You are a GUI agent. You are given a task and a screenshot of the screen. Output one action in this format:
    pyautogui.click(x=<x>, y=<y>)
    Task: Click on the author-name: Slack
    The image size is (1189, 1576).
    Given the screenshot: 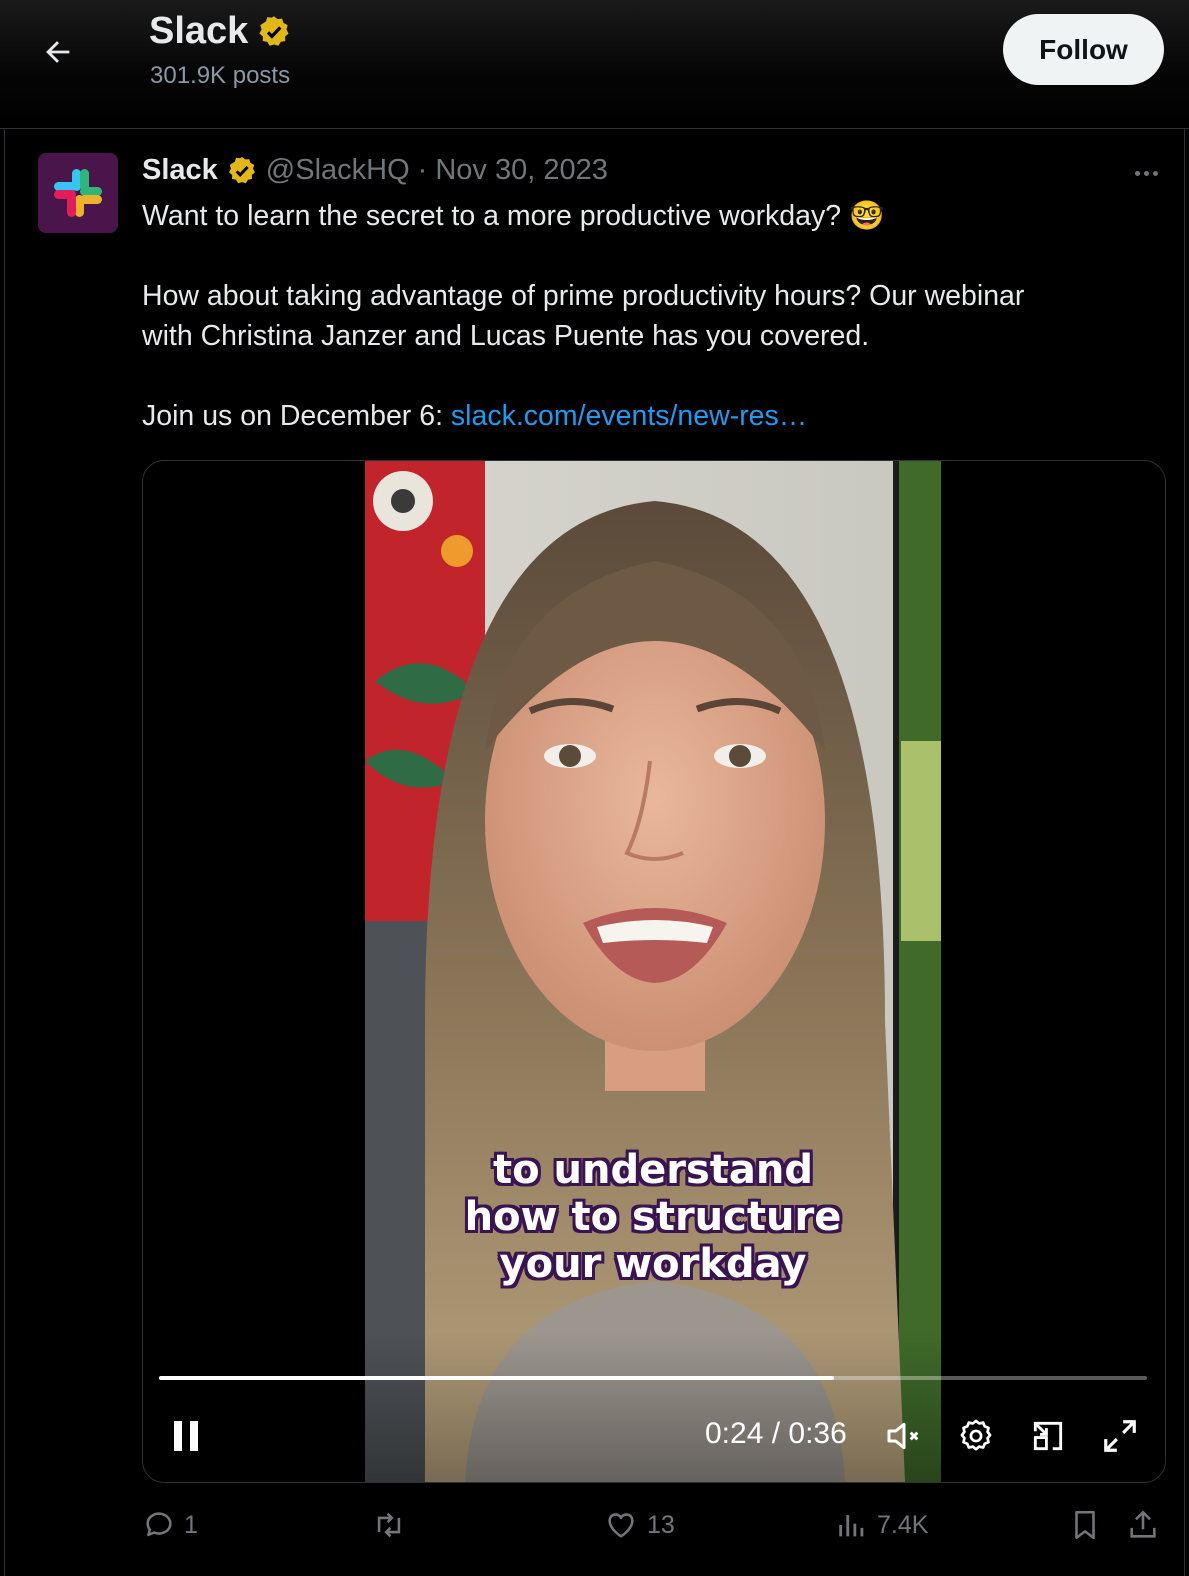 What is the action you would take?
    pyautogui.click(x=180, y=170)
    